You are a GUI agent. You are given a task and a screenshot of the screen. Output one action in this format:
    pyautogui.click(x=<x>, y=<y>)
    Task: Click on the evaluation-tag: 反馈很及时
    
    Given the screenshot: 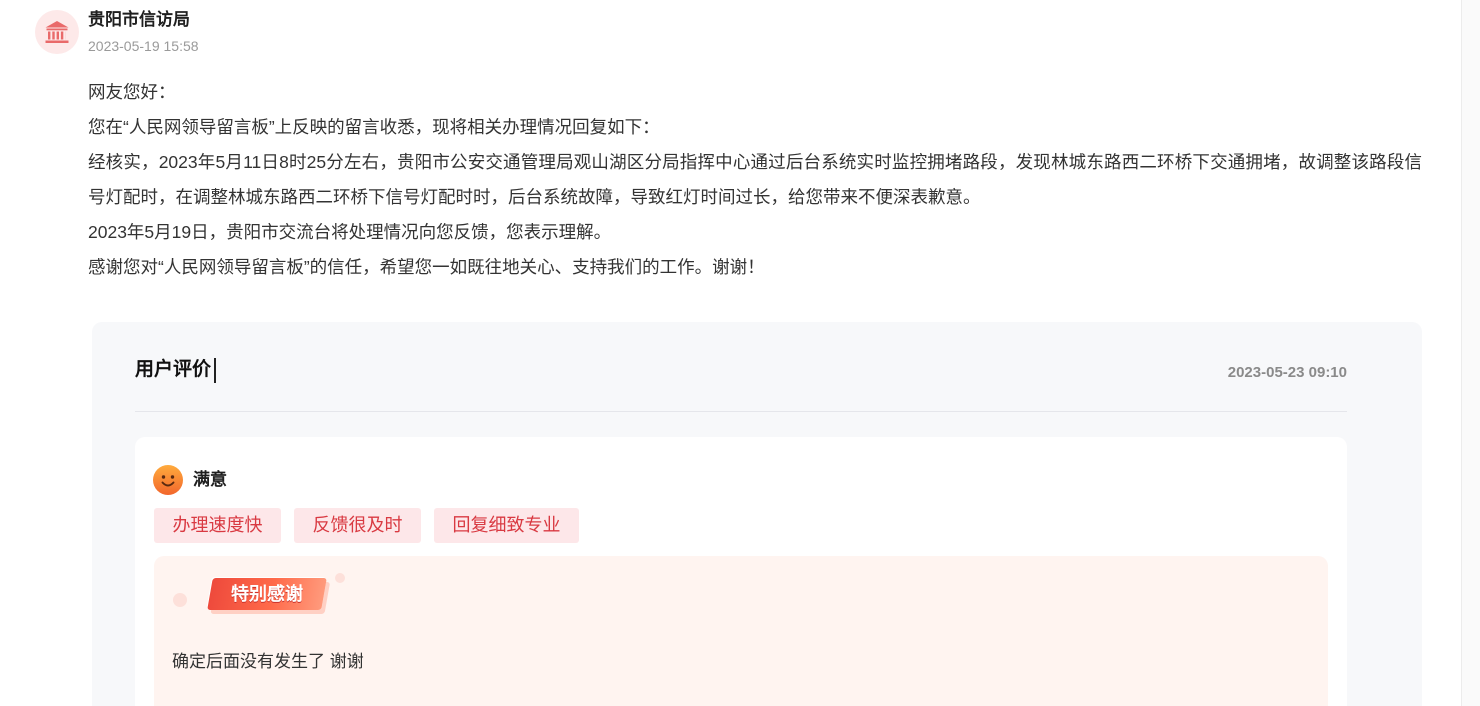 What is the action you would take?
    pyautogui.click(x=357, y=525)
    